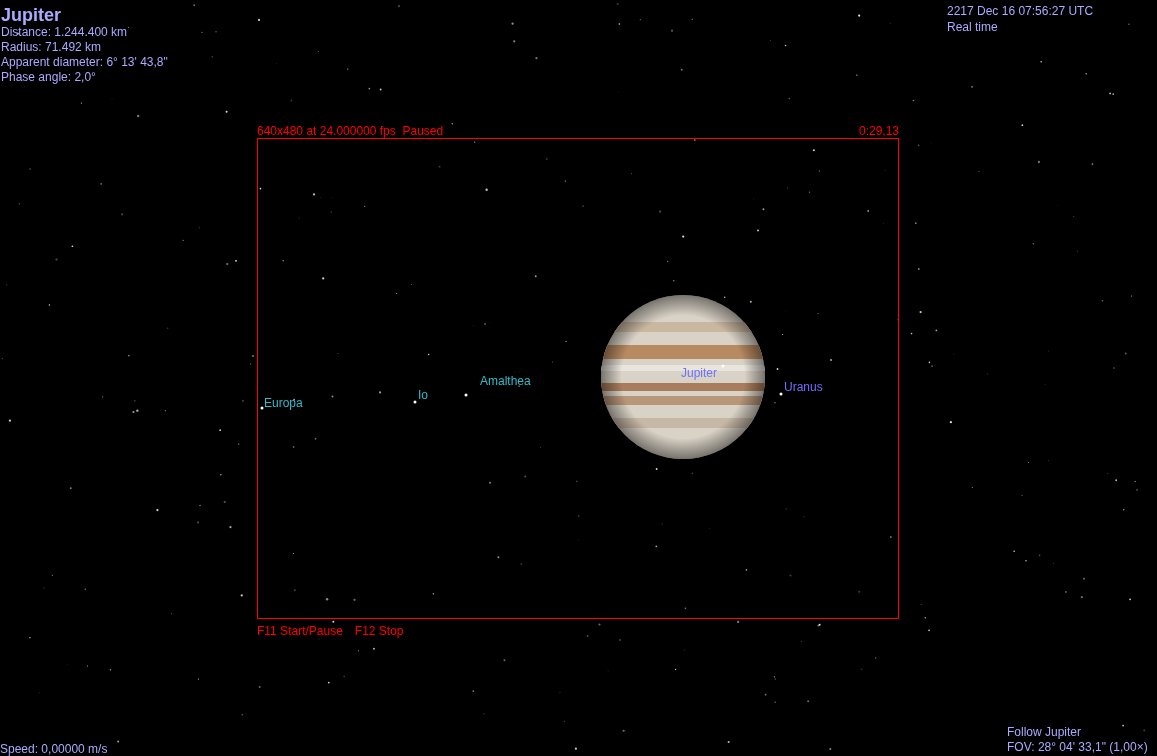  I want to click on body-label: Jupiter, so click(699, 373).